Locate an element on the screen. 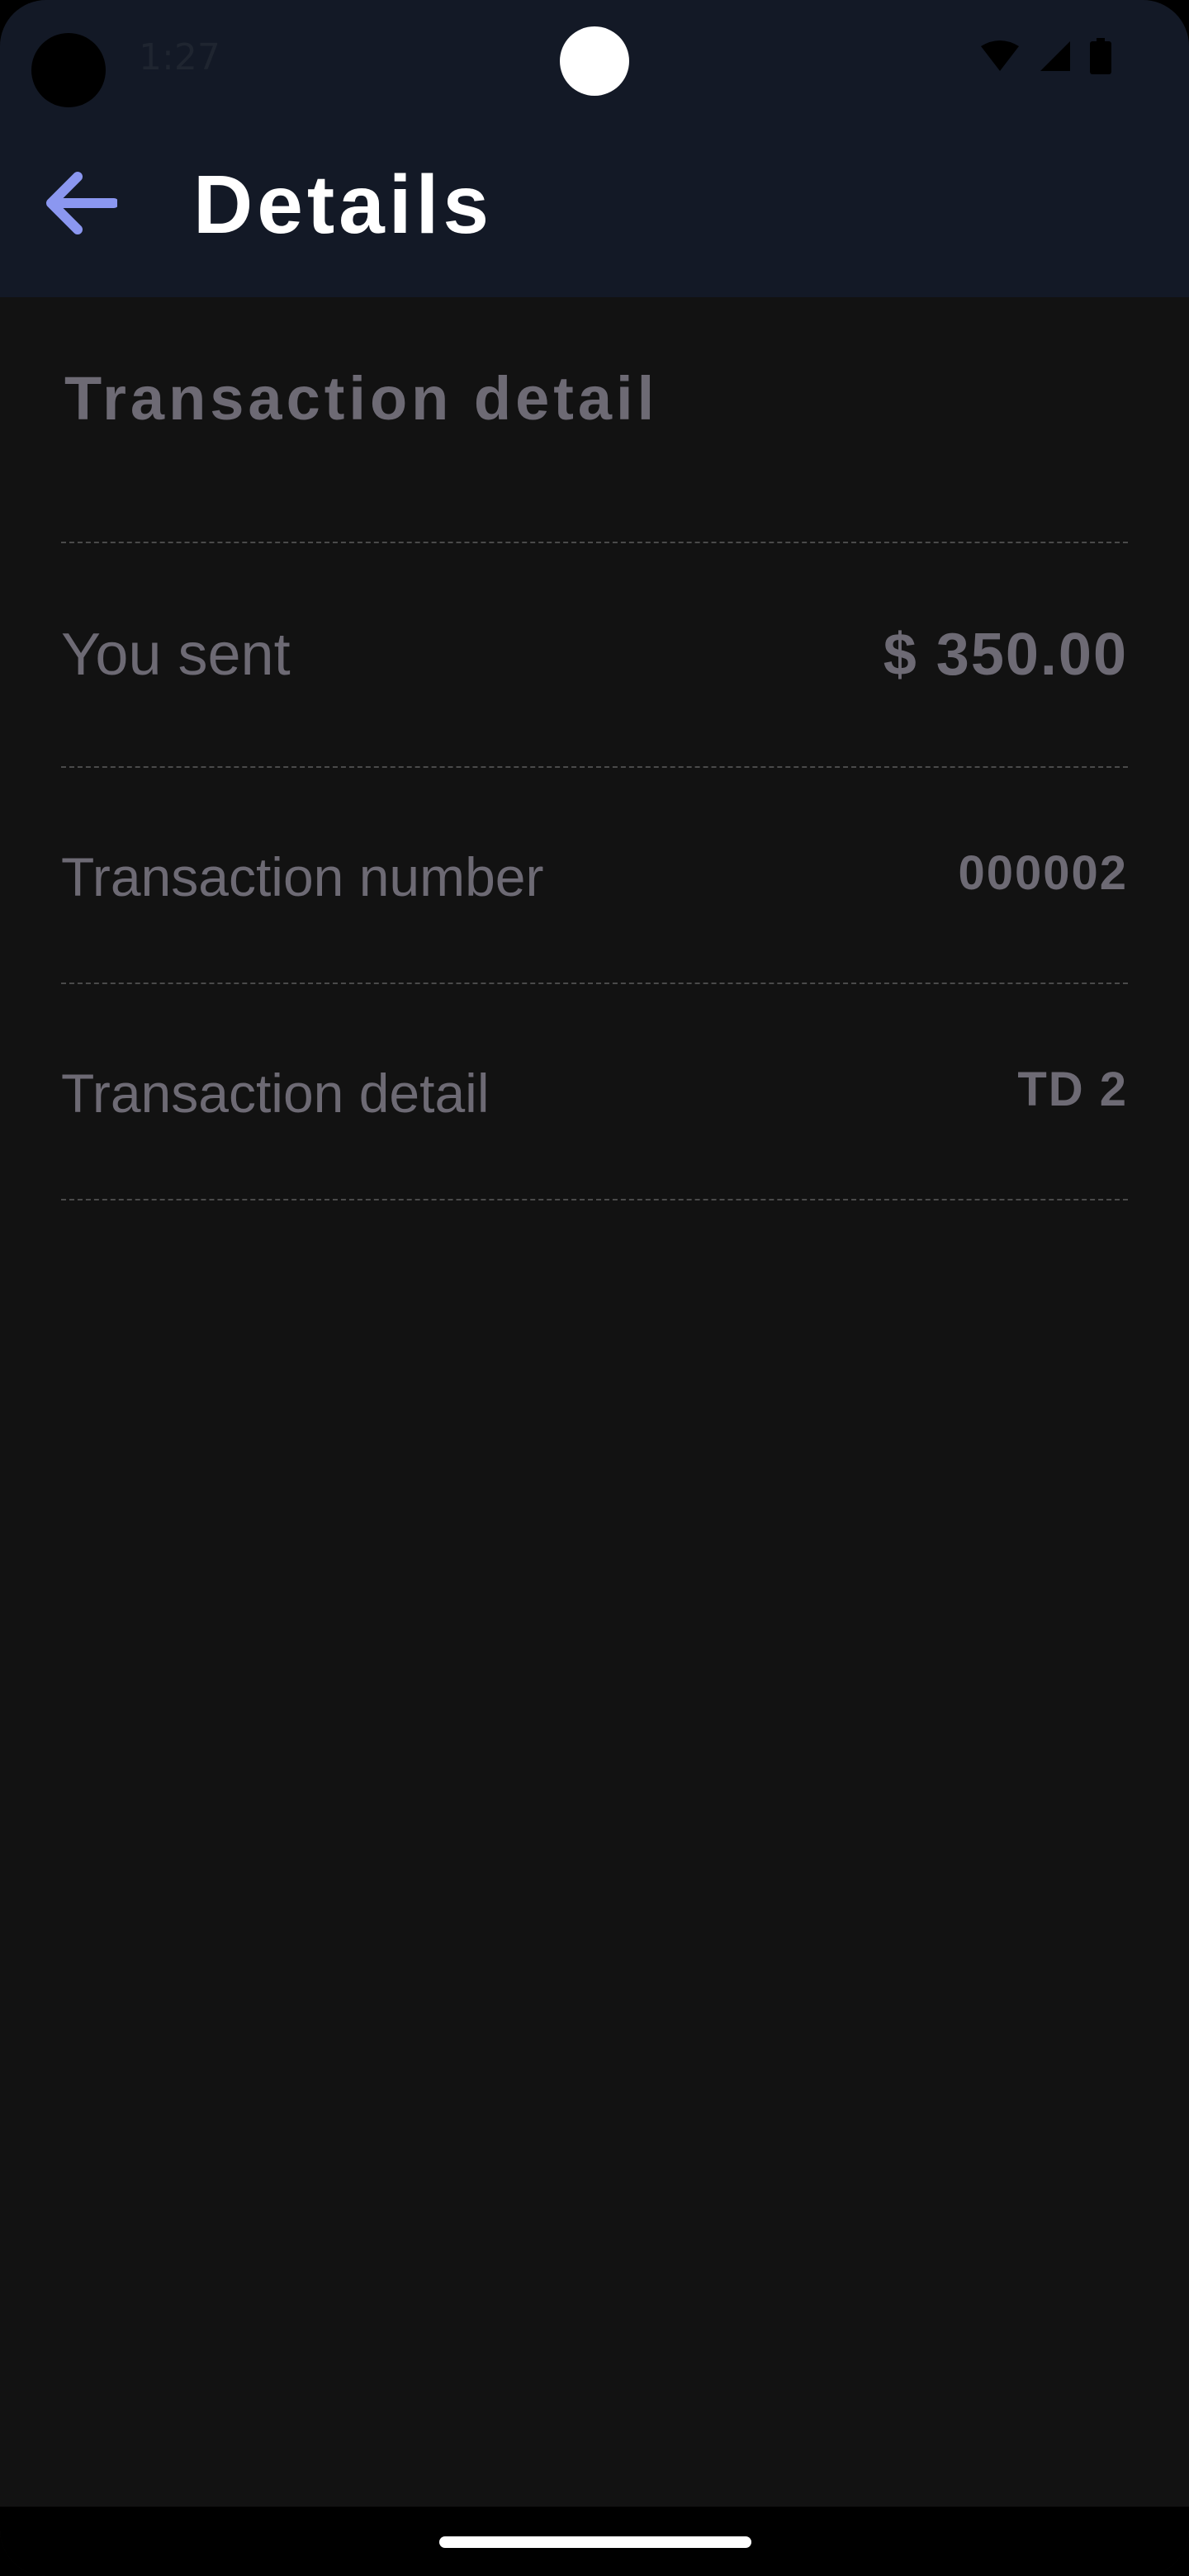 This screenshot has height=2576, width=1189. transaction-number-value: 000002 is located at coordinates (1043, 873).